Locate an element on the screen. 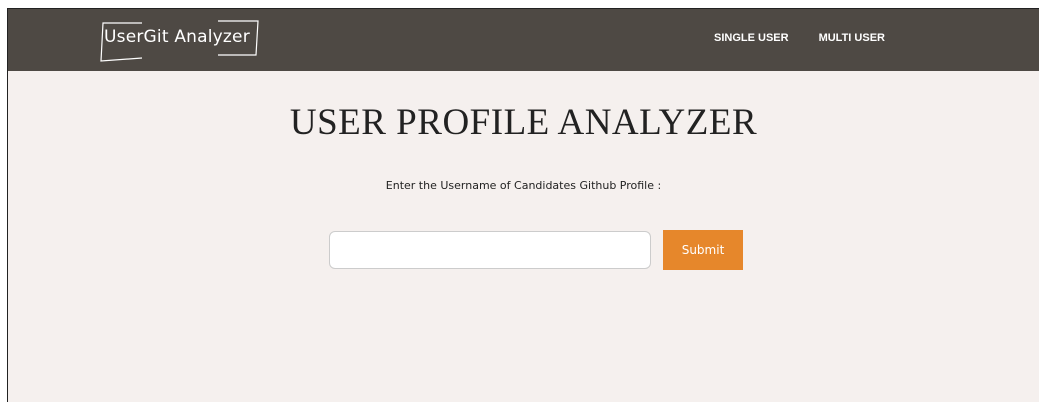 This screenshot has height=402, width=1039. nav-single-user: SINGLE USER is located at coordinates (751, 38).